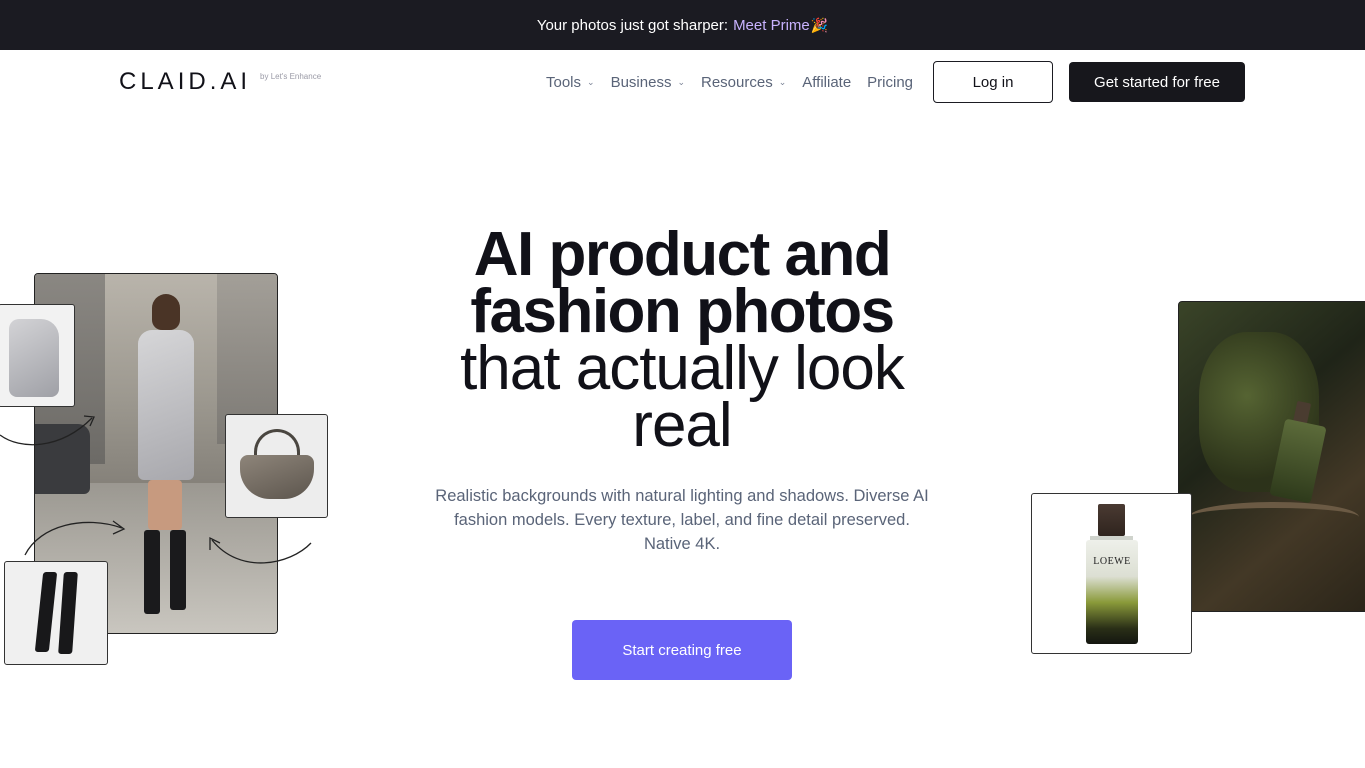 The width and height of the screenshot is (1365, 768). What do you see at coordinates (819, 24) in the screenshot?
I see `party-icon: 🎉` at bounding box center [819, 24].